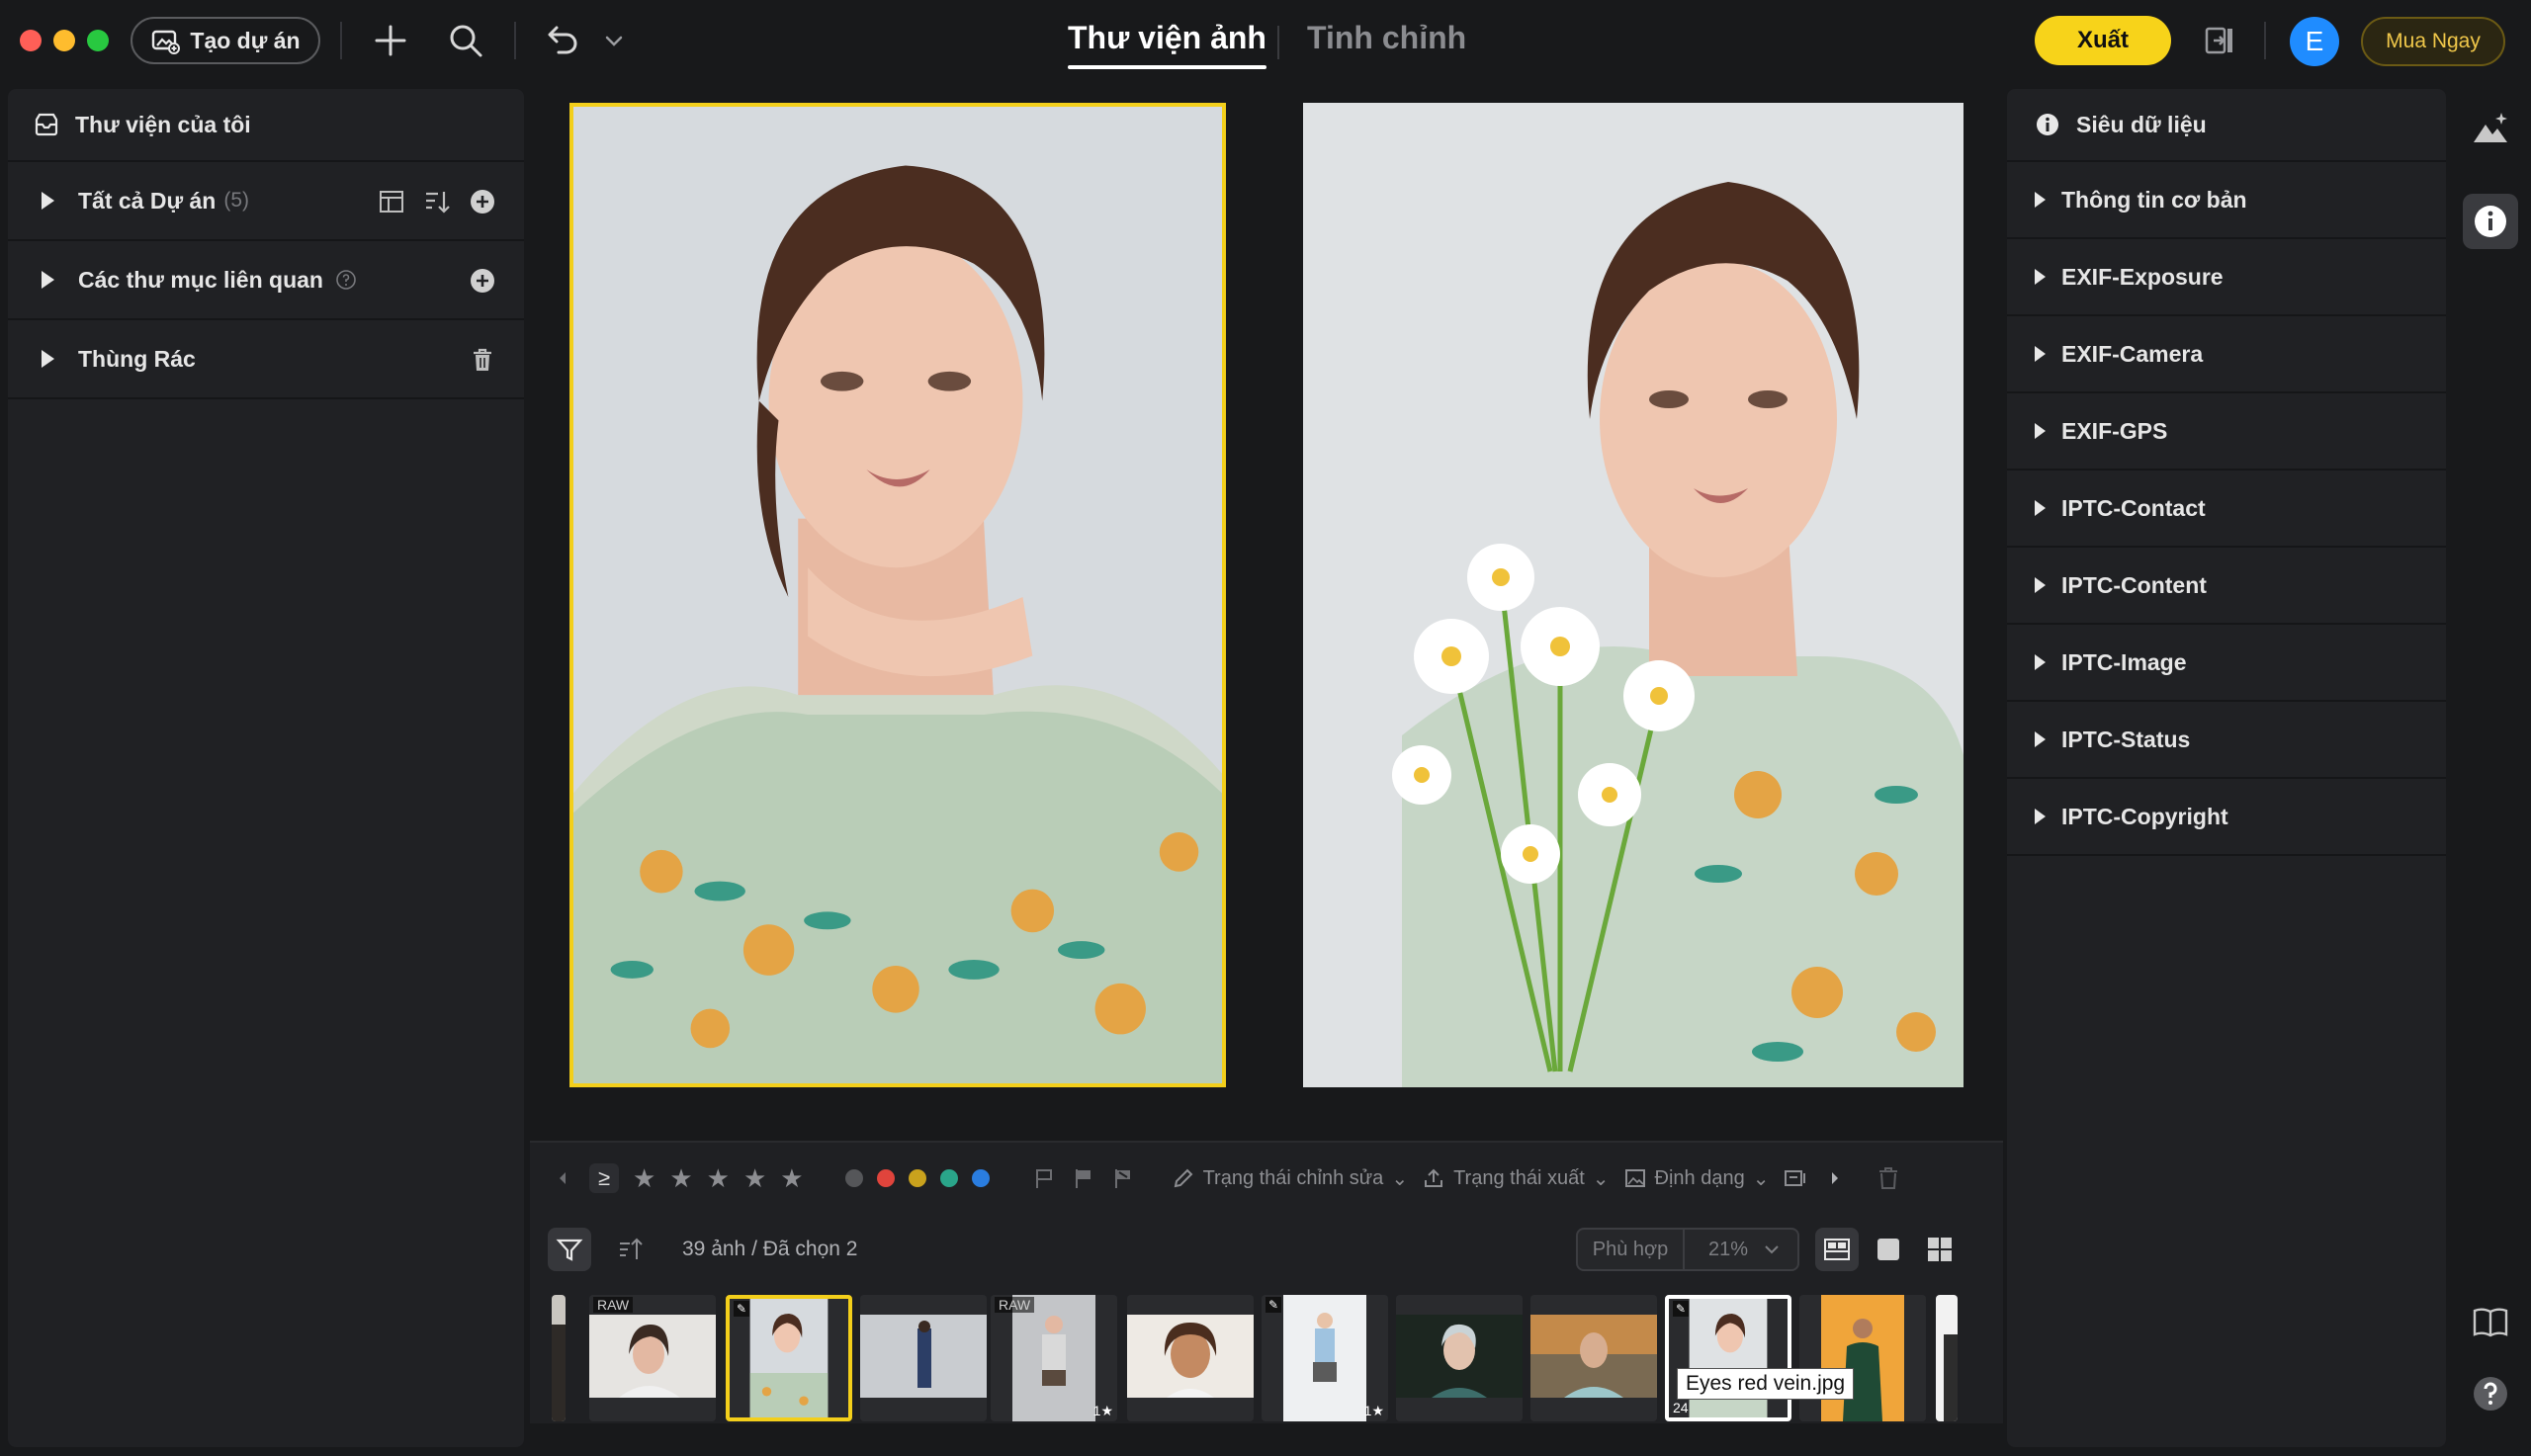  I want to click on scroll-right-button, so click(1835, 1178).